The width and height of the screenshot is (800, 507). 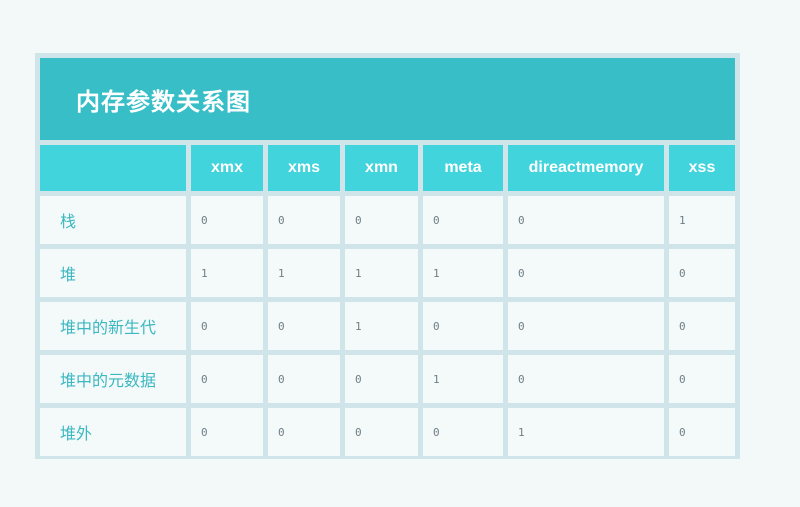 I want to click on row-label-stack: 栈, so click(x=113, y=220).